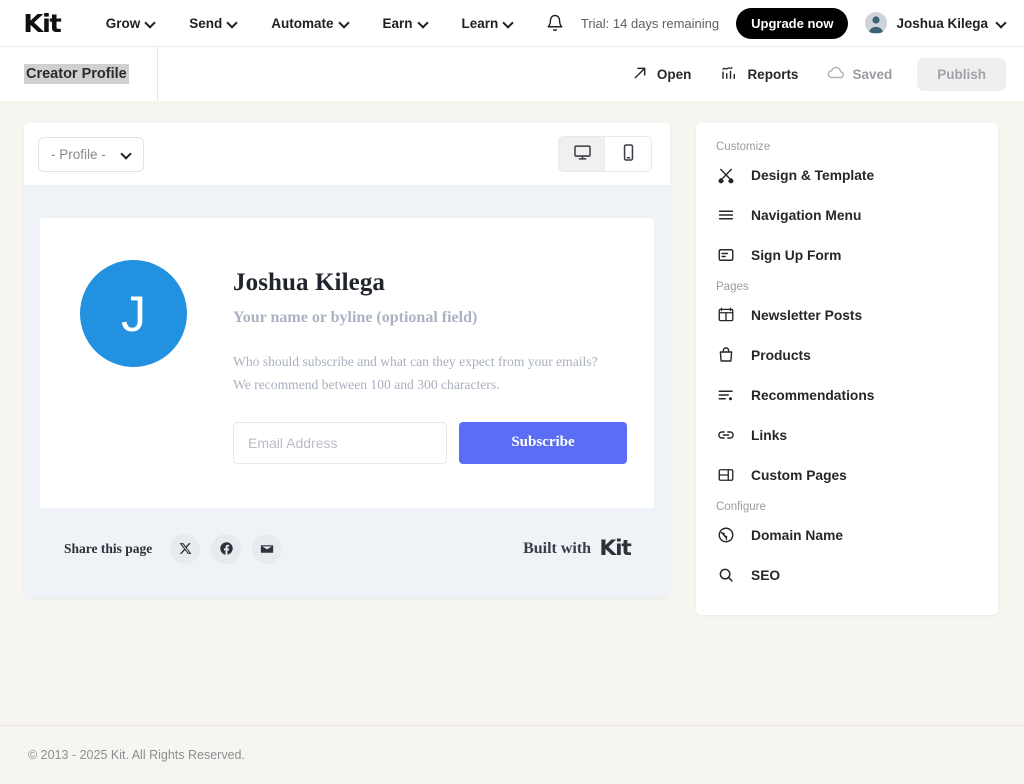 The width and height of the screenshot is (1024, 784). I want to click on open-button-label: Open, so click(674, 74).